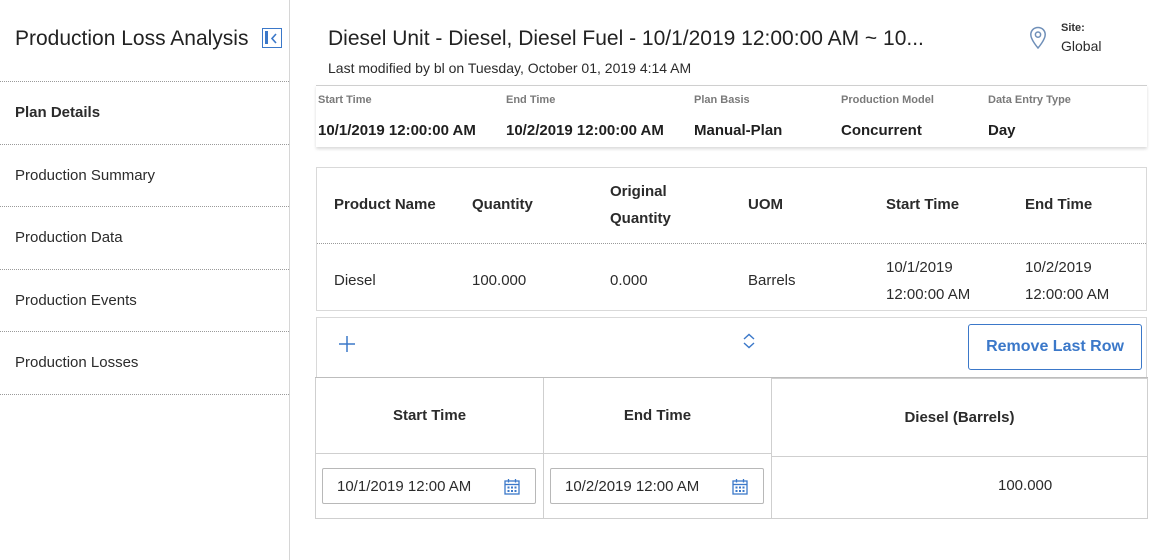 The width and height of the screenshot is (1172, 560). I want to click on column-header-quantity: Quantity, so click(502, 204).